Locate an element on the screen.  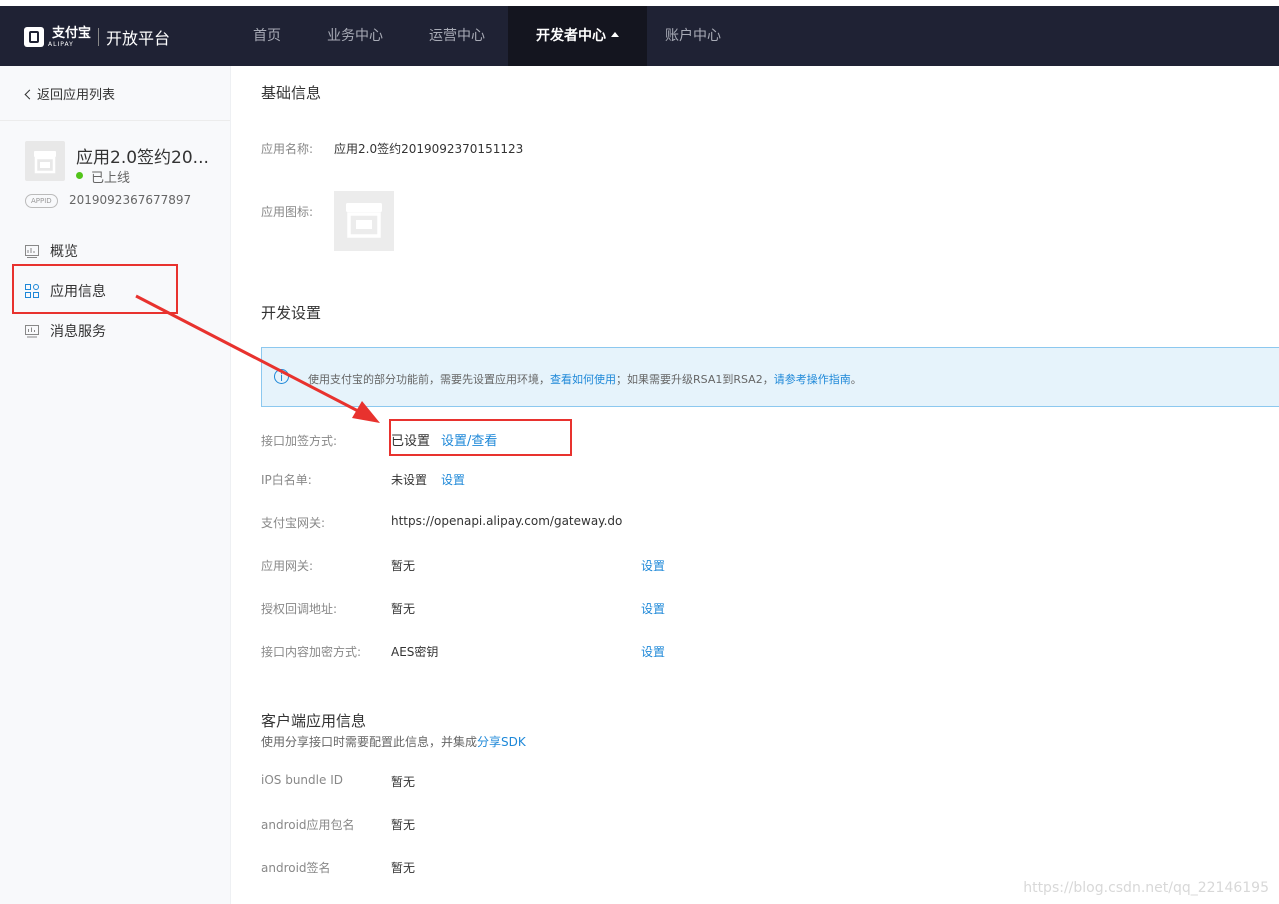
nav-developer-center: 开发者中心 is located at coordinates (577, 36).